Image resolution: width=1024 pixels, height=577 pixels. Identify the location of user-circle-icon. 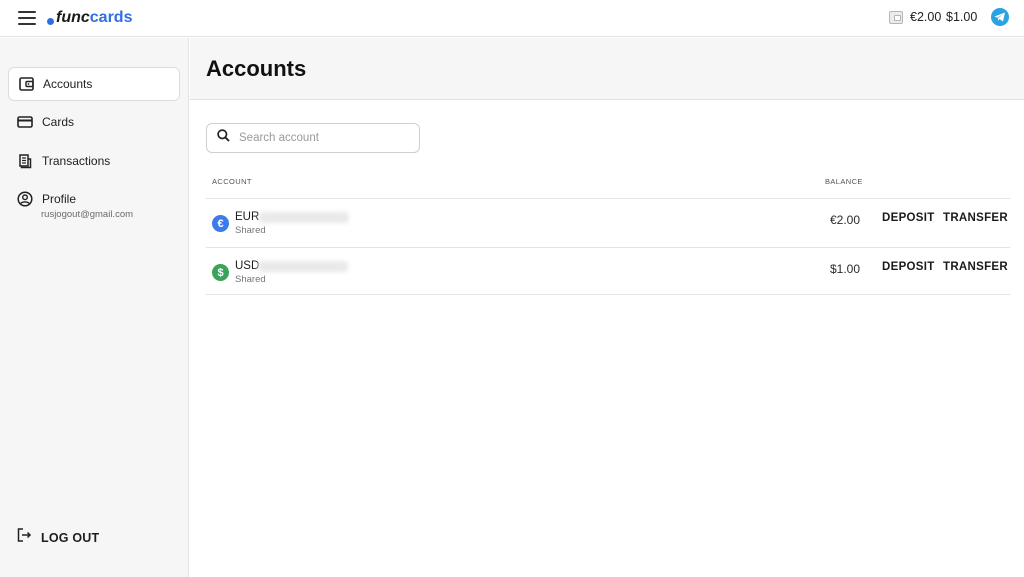
(25, 199).